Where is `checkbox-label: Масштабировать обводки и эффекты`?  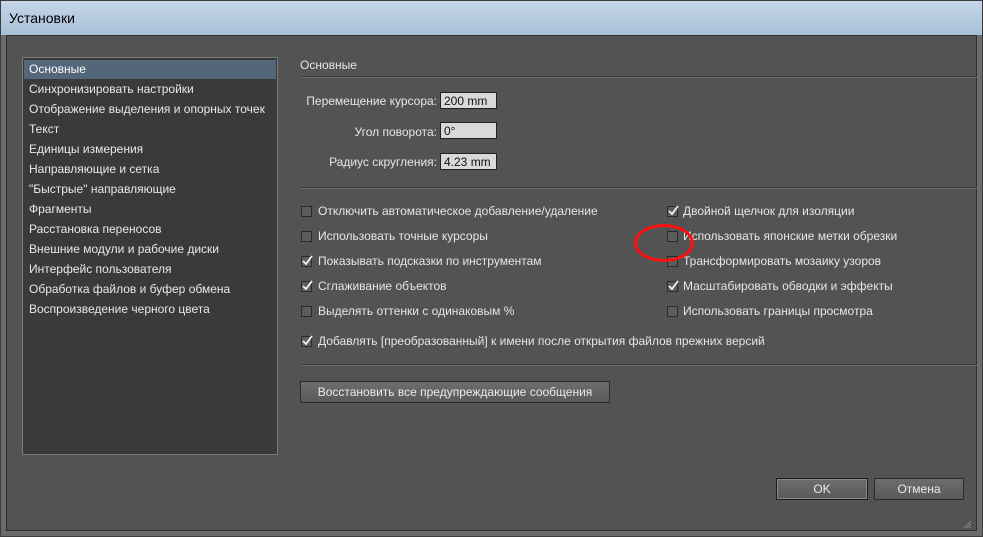 checkbox-label: Масштабировать обводки и эффекты is located at coordinates (788, 286).